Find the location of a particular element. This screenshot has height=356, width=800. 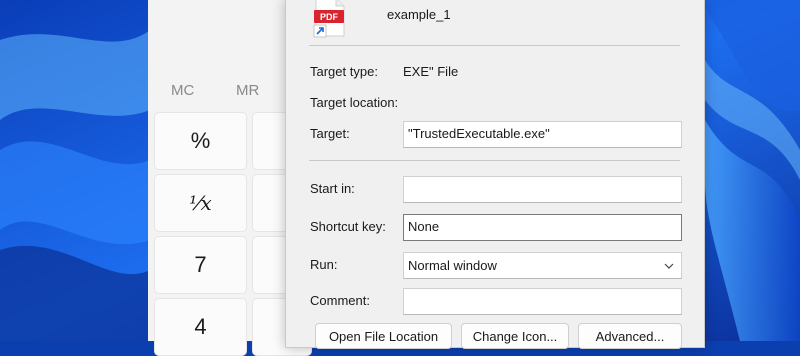

target-input: "TrustedExecutable.exe" is located at coordinates (542, 134).